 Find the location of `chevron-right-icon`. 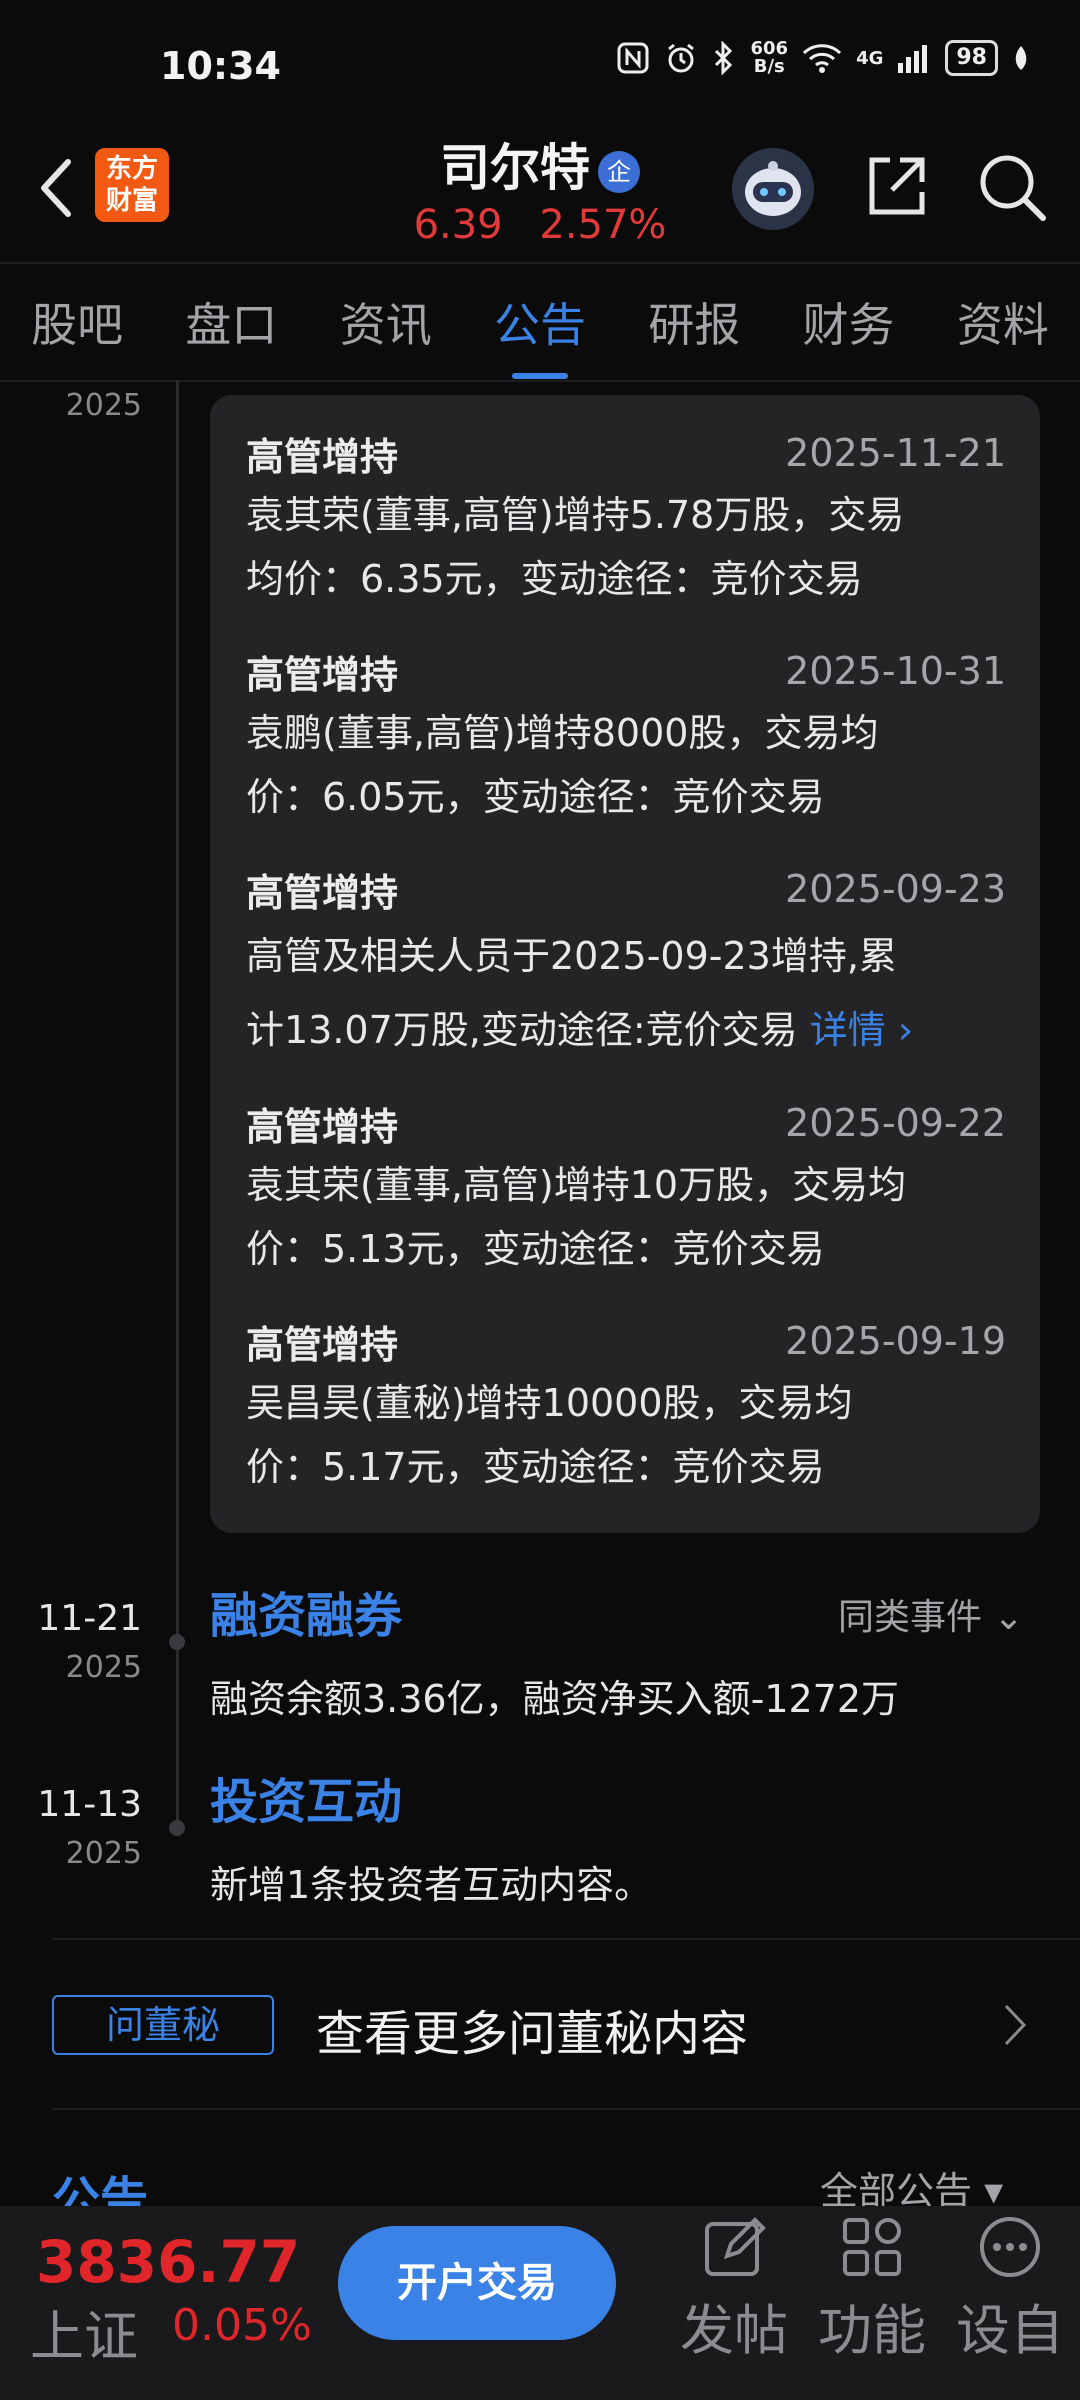

chevron-right-icon is located at coordinates (1015, 2025).